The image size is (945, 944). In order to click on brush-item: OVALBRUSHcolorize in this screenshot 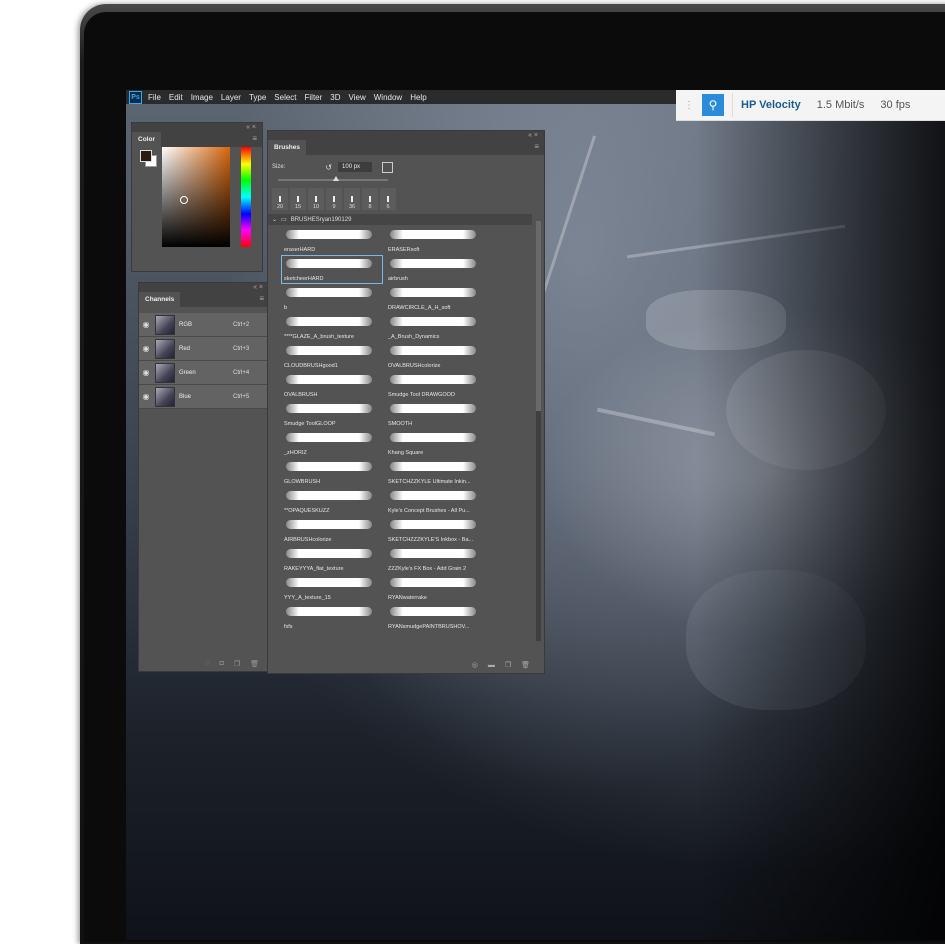, I will do `click(436, 356)`.